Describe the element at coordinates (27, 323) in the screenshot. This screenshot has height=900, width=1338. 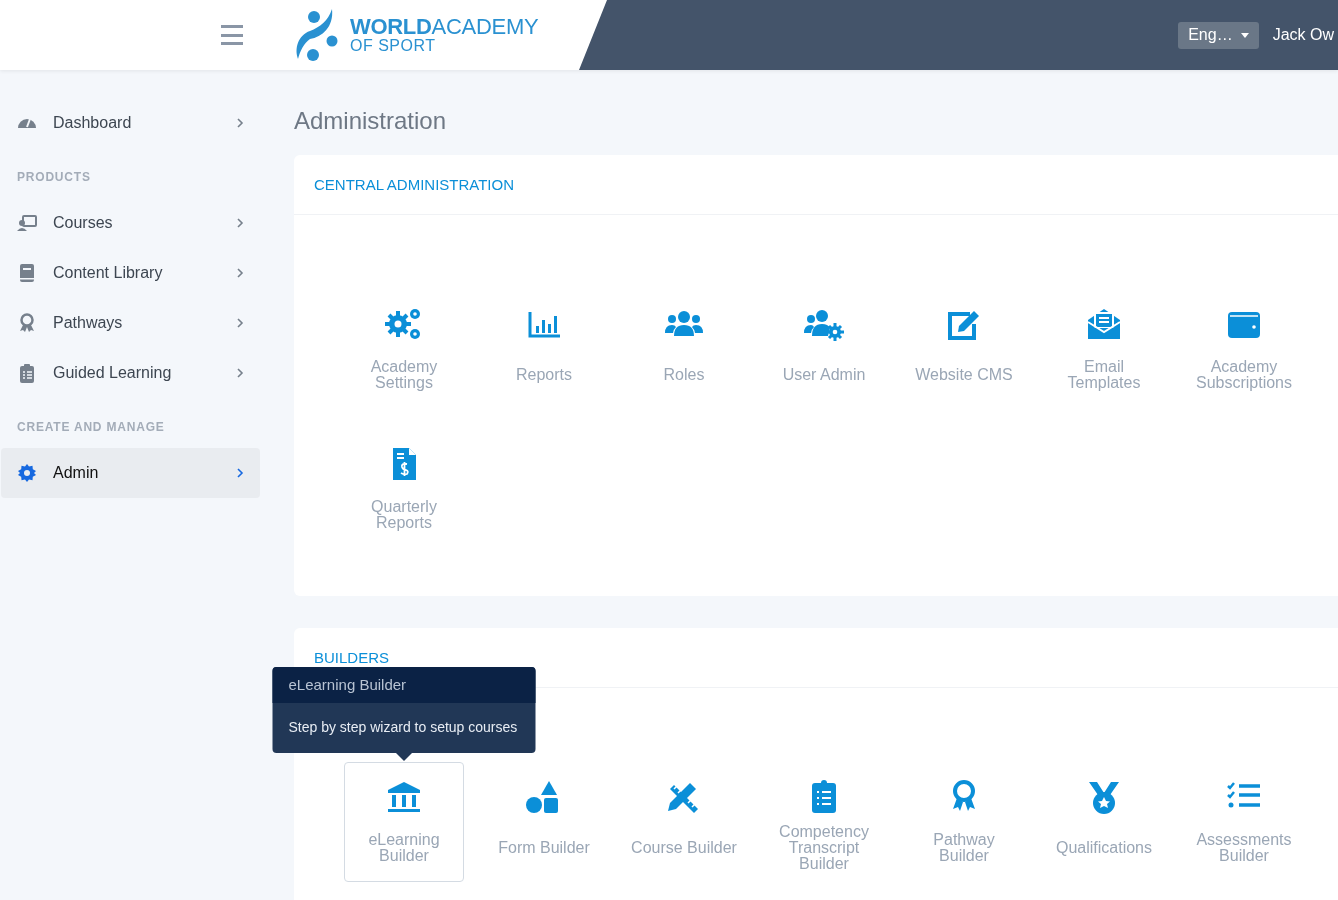
I see `award-icon` at that location.